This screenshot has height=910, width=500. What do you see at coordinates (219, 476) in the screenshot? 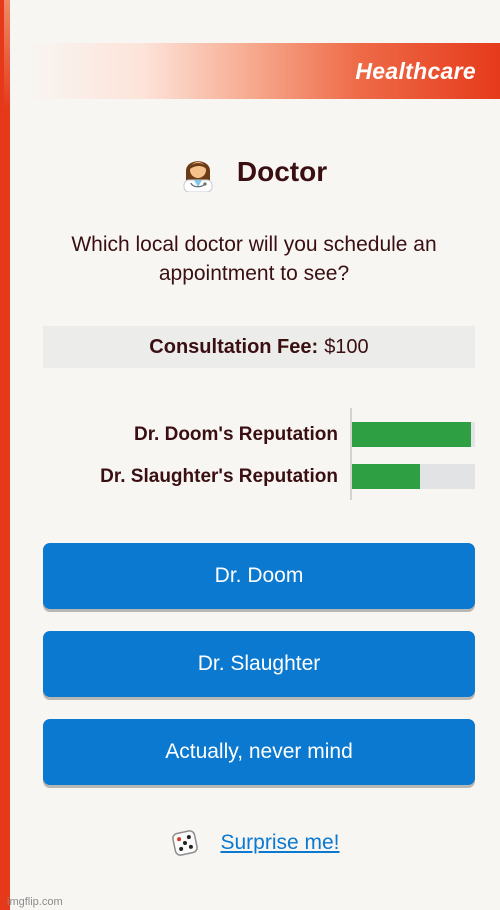
I see `reputation-label: Dr. Slaughter's Reputation` at bounding box center [219, 476].